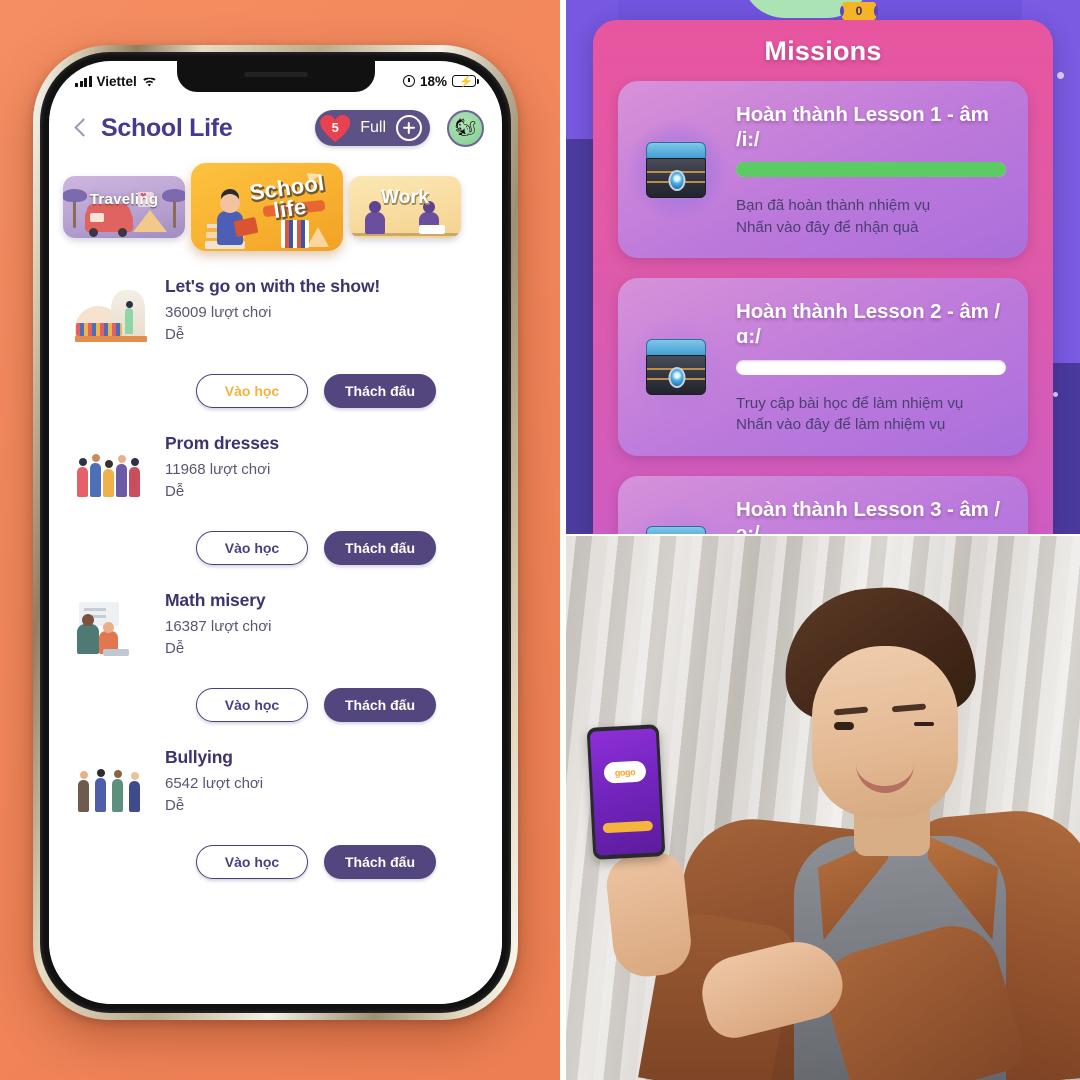  Describe the element at coordinates (109, 222) in the screenshot. I see `camper-van-icon` at that location.